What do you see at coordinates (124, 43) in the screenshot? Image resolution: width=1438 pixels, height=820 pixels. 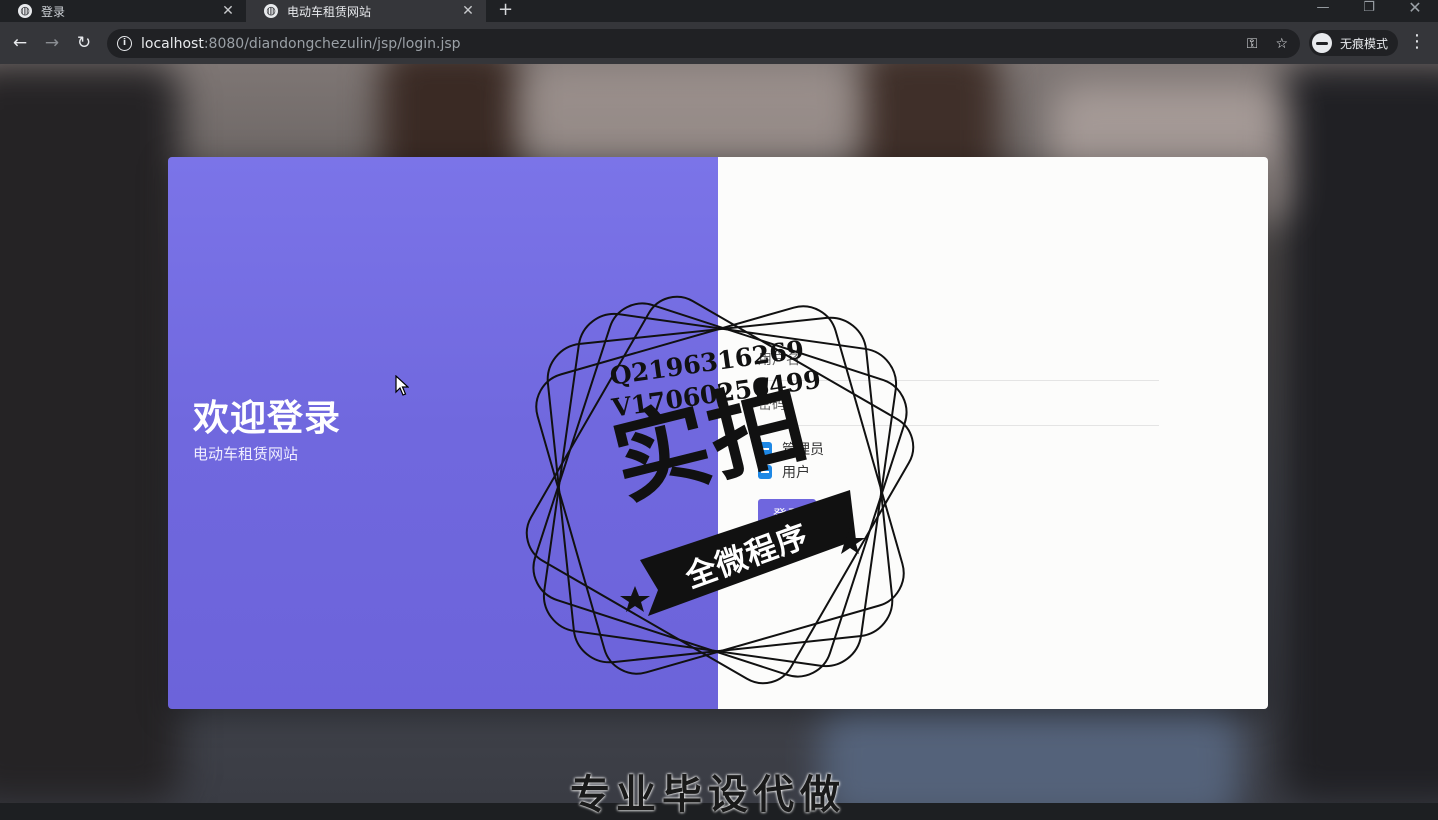 I see `info-icon: i` at bounding box center [124, 43].